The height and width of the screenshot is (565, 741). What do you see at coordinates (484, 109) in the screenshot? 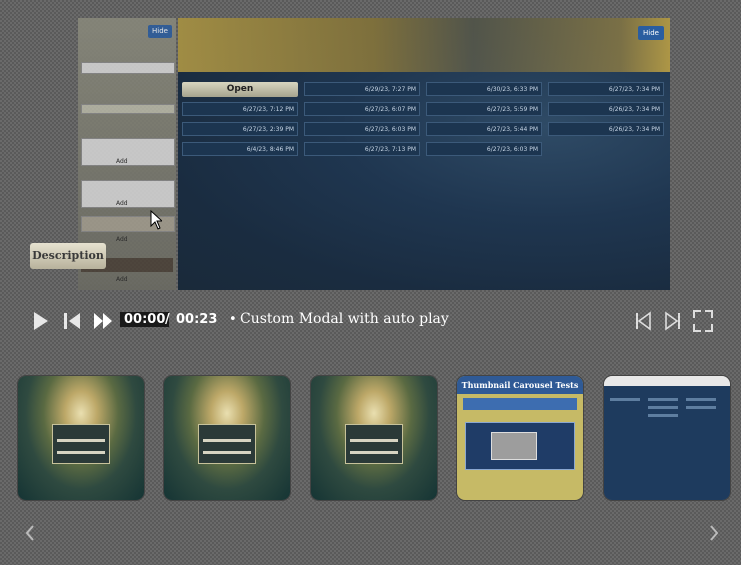
I see `session-tile: 6/27/23, 5:59 PM` at bounding box center [484, 109].